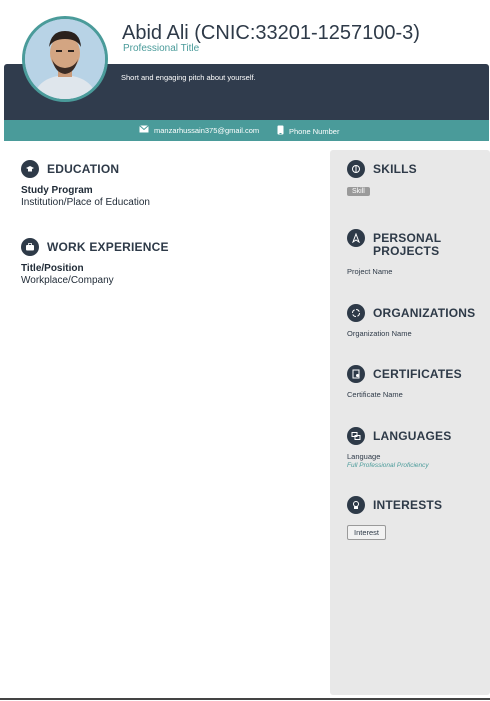  What do you see at coordinates (207, 130) in the screenshot?
I see `email-text: manzarhussain375@gmail.com` at bounding box center [207, 130].